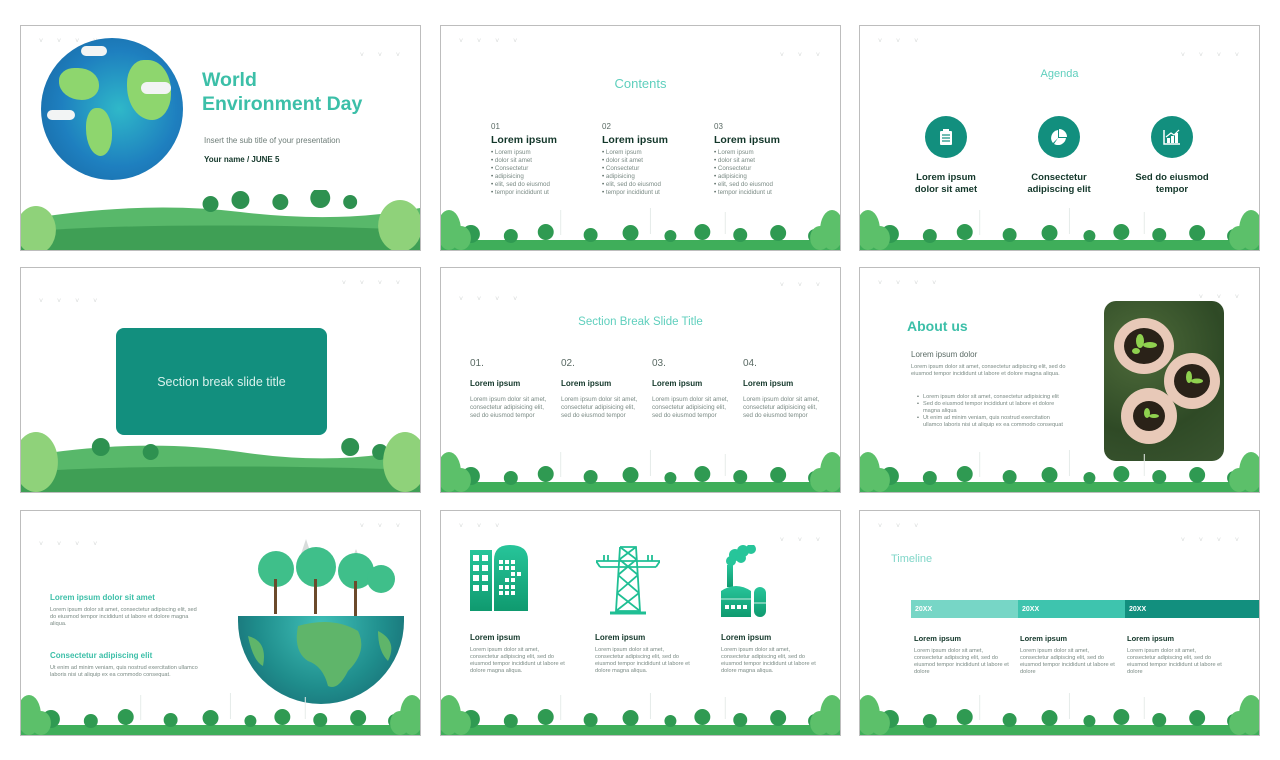  I want to click on slide-title: Timeline, so click(912, 559).